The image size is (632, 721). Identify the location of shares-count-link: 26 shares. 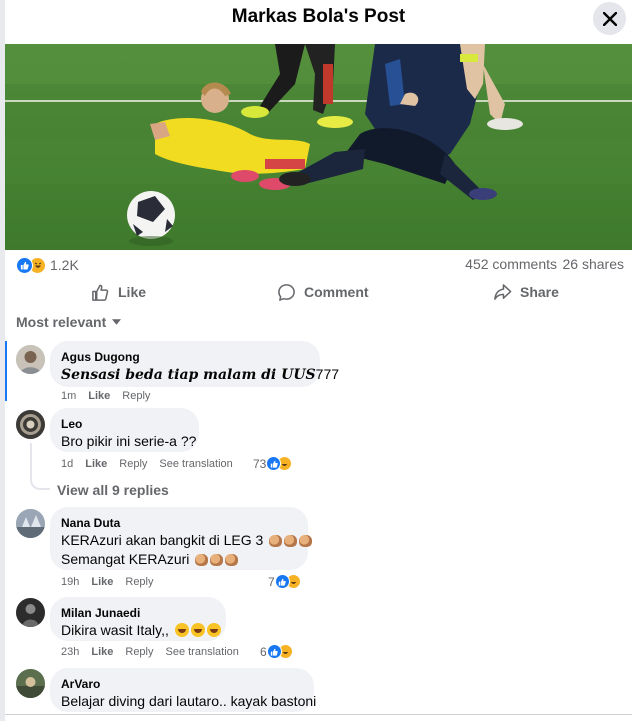
(593, 264).